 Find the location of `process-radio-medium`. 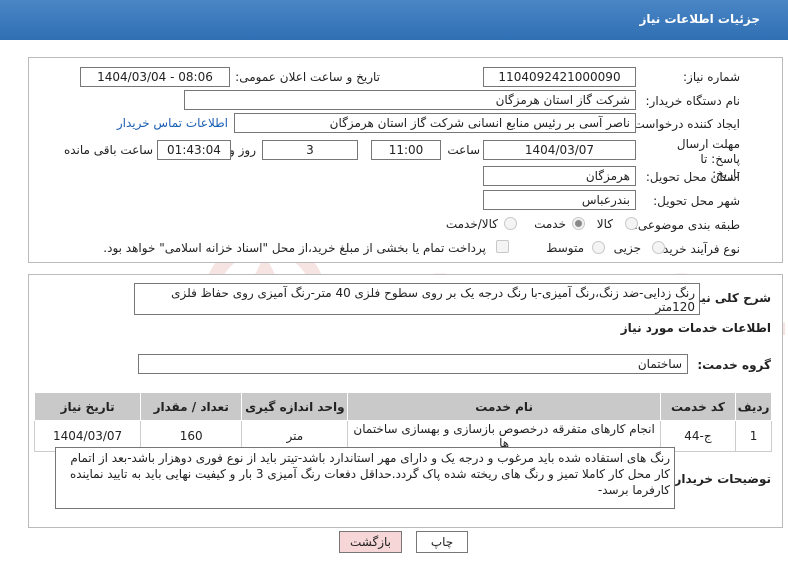

process-radio-medium is located at coordinates (598, 247).